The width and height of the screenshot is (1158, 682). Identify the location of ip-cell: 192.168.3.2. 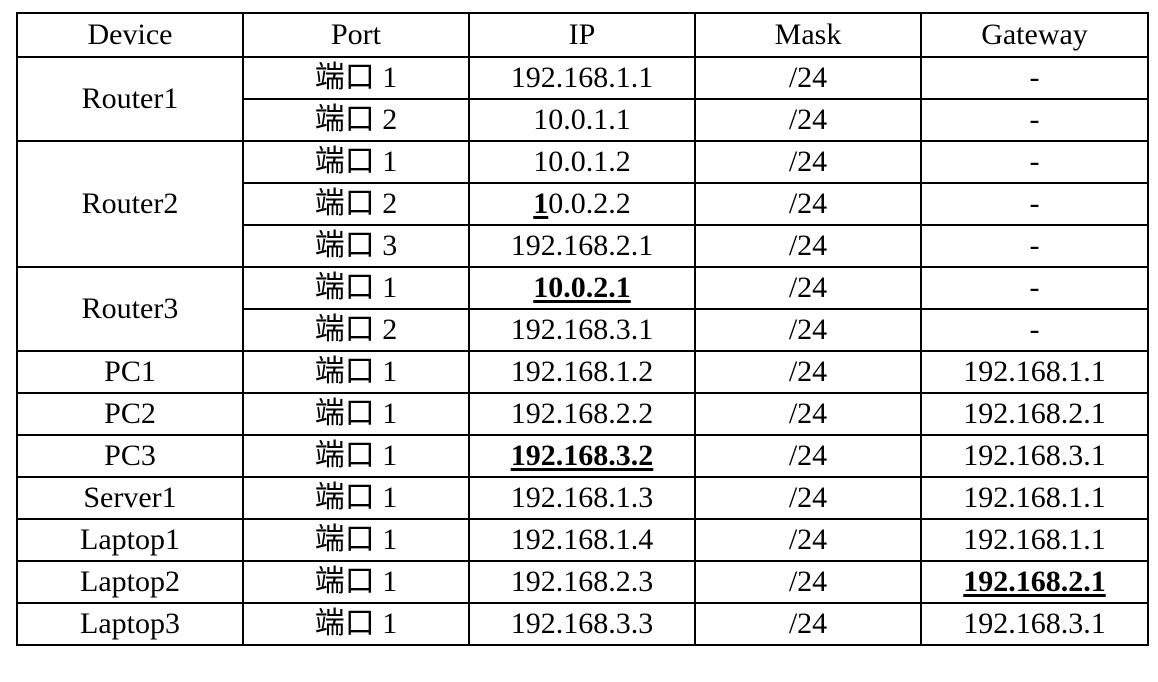
(582, 456).